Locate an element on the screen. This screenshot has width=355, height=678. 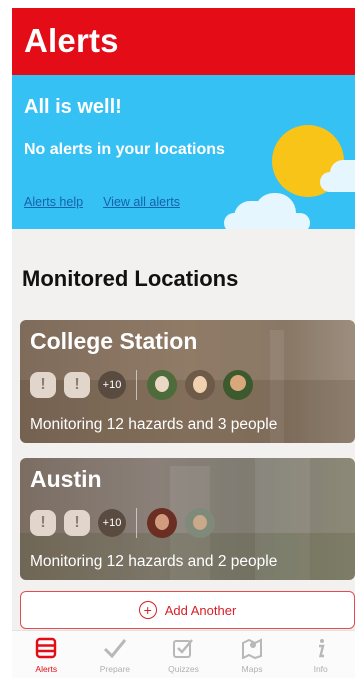
tab-info: Info is located at coordinates (320, 654).